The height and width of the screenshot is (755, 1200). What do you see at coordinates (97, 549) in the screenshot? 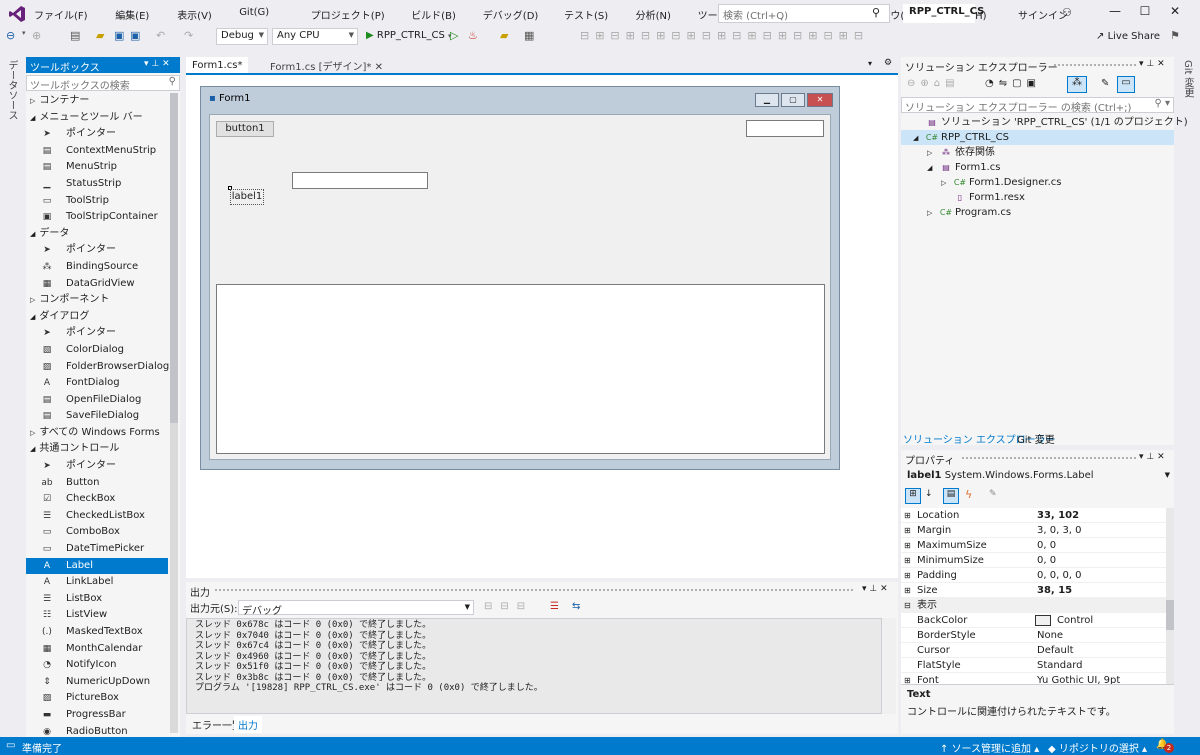
I see `toolbox-item: ▭ DateTimePicker` at bounding box center [97, 549].